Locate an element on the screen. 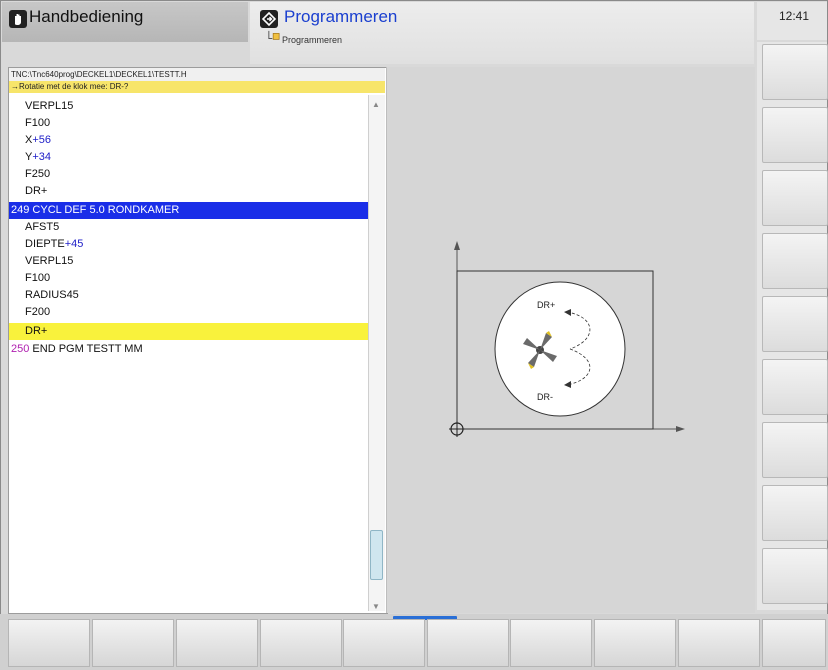 Image resolution: width=828 pixels, height=670 pixels. program-line: F250 is located at coordinates (188, 174).